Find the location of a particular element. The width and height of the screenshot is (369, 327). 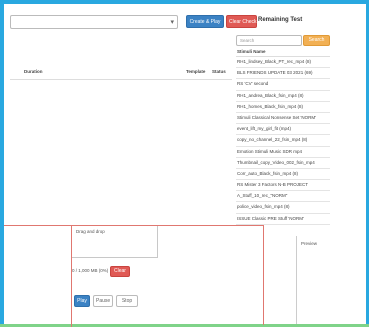

column-header-template: Template is located at coordinates (196, 71).